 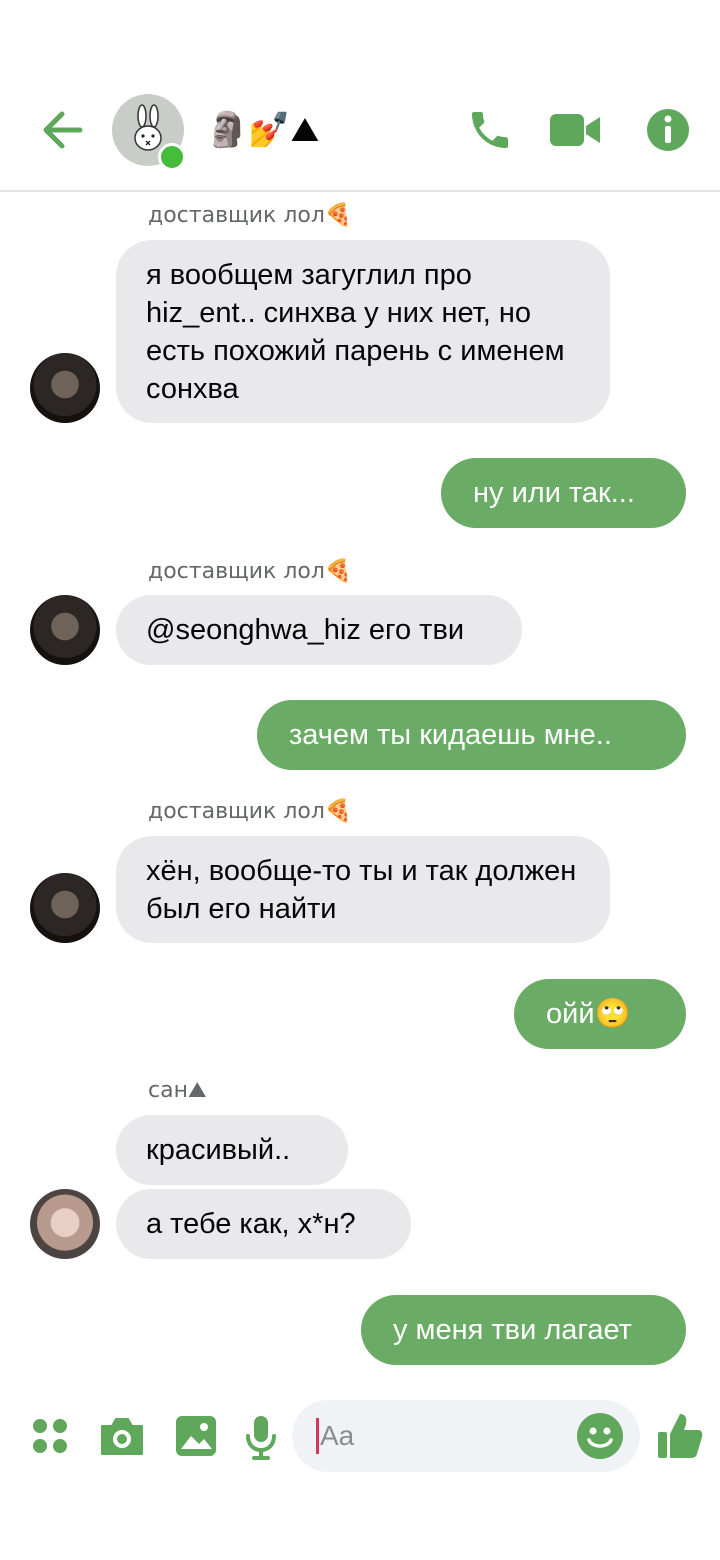 What do you see at coordinates (148, 129) in the screenshot?
I see `bunny-icon` at bounding box center [148, 129].